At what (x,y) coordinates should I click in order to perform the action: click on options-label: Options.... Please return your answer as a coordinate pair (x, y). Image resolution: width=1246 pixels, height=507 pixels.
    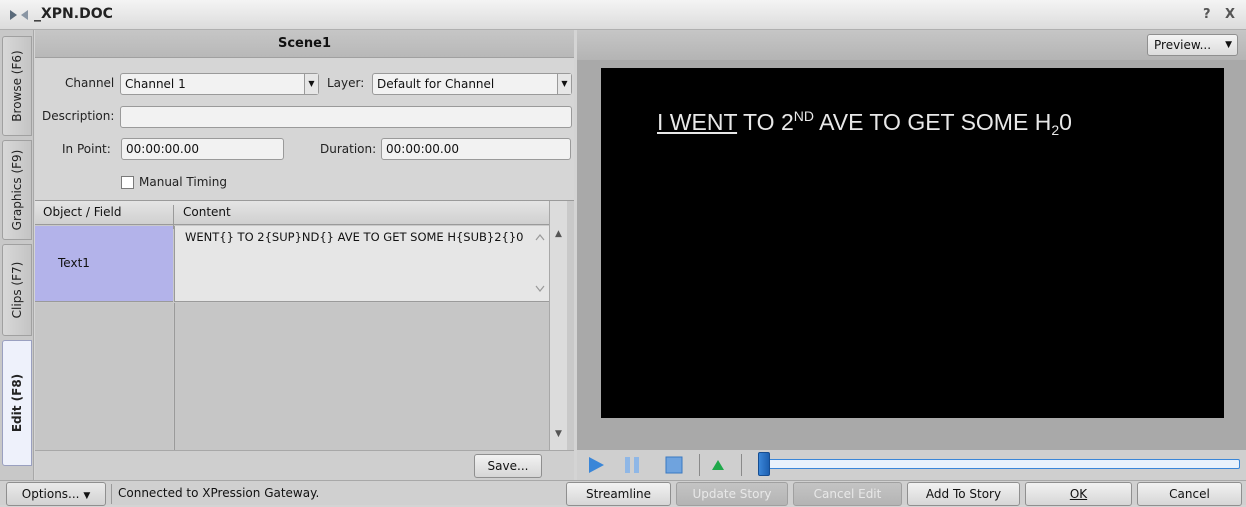
    Looking at the image, I should click on (50, 494).